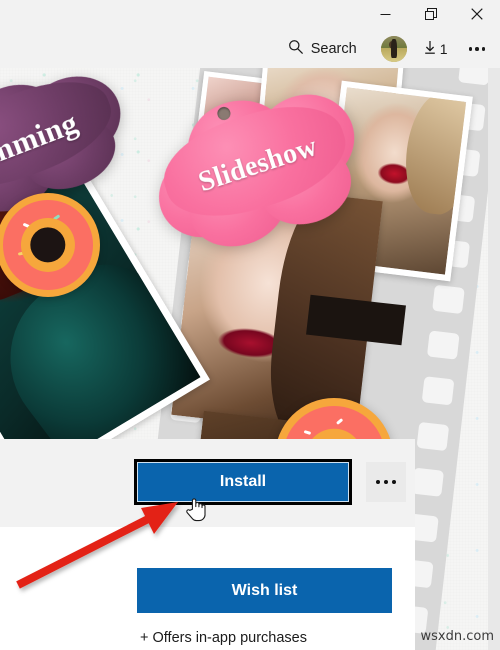 This screenshot has height=650, width=500. Describe the element at coordinates (264, 590) in the screenshot. I see `wishlist-button-label: Wish list` at that location.